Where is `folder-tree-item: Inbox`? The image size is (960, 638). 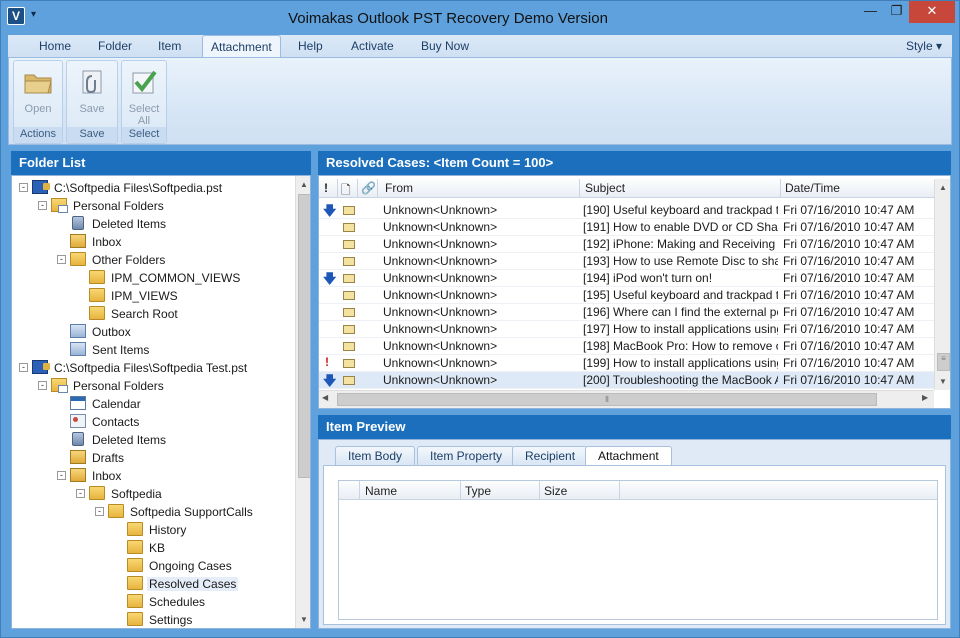
folder-tree-item: Inbox is located at coordinates (96, 242).